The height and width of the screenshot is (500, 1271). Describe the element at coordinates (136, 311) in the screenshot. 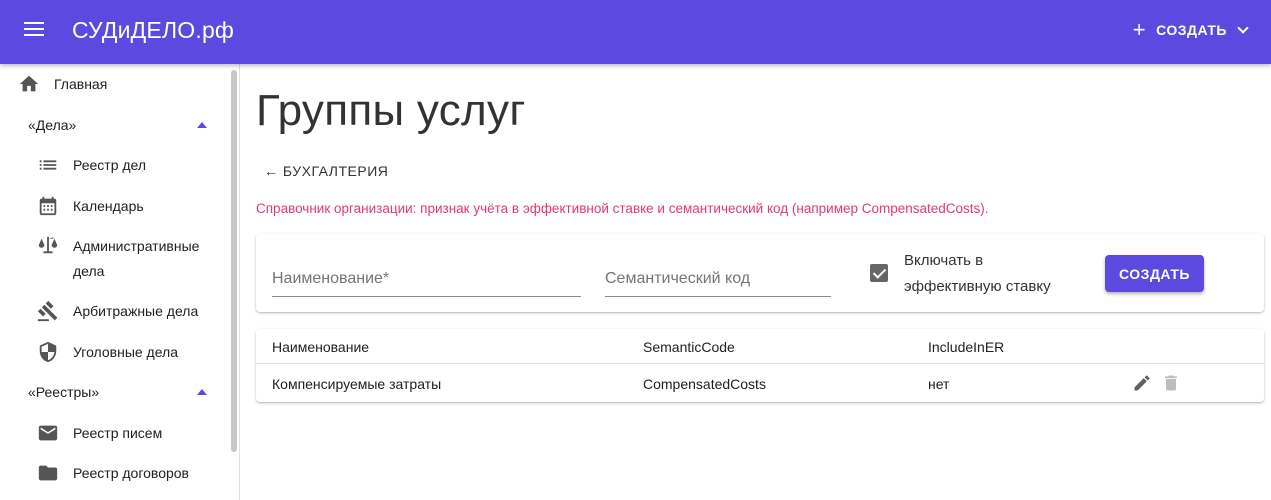

I see `sidebar-item-label: Арбитражные дела` at that location.